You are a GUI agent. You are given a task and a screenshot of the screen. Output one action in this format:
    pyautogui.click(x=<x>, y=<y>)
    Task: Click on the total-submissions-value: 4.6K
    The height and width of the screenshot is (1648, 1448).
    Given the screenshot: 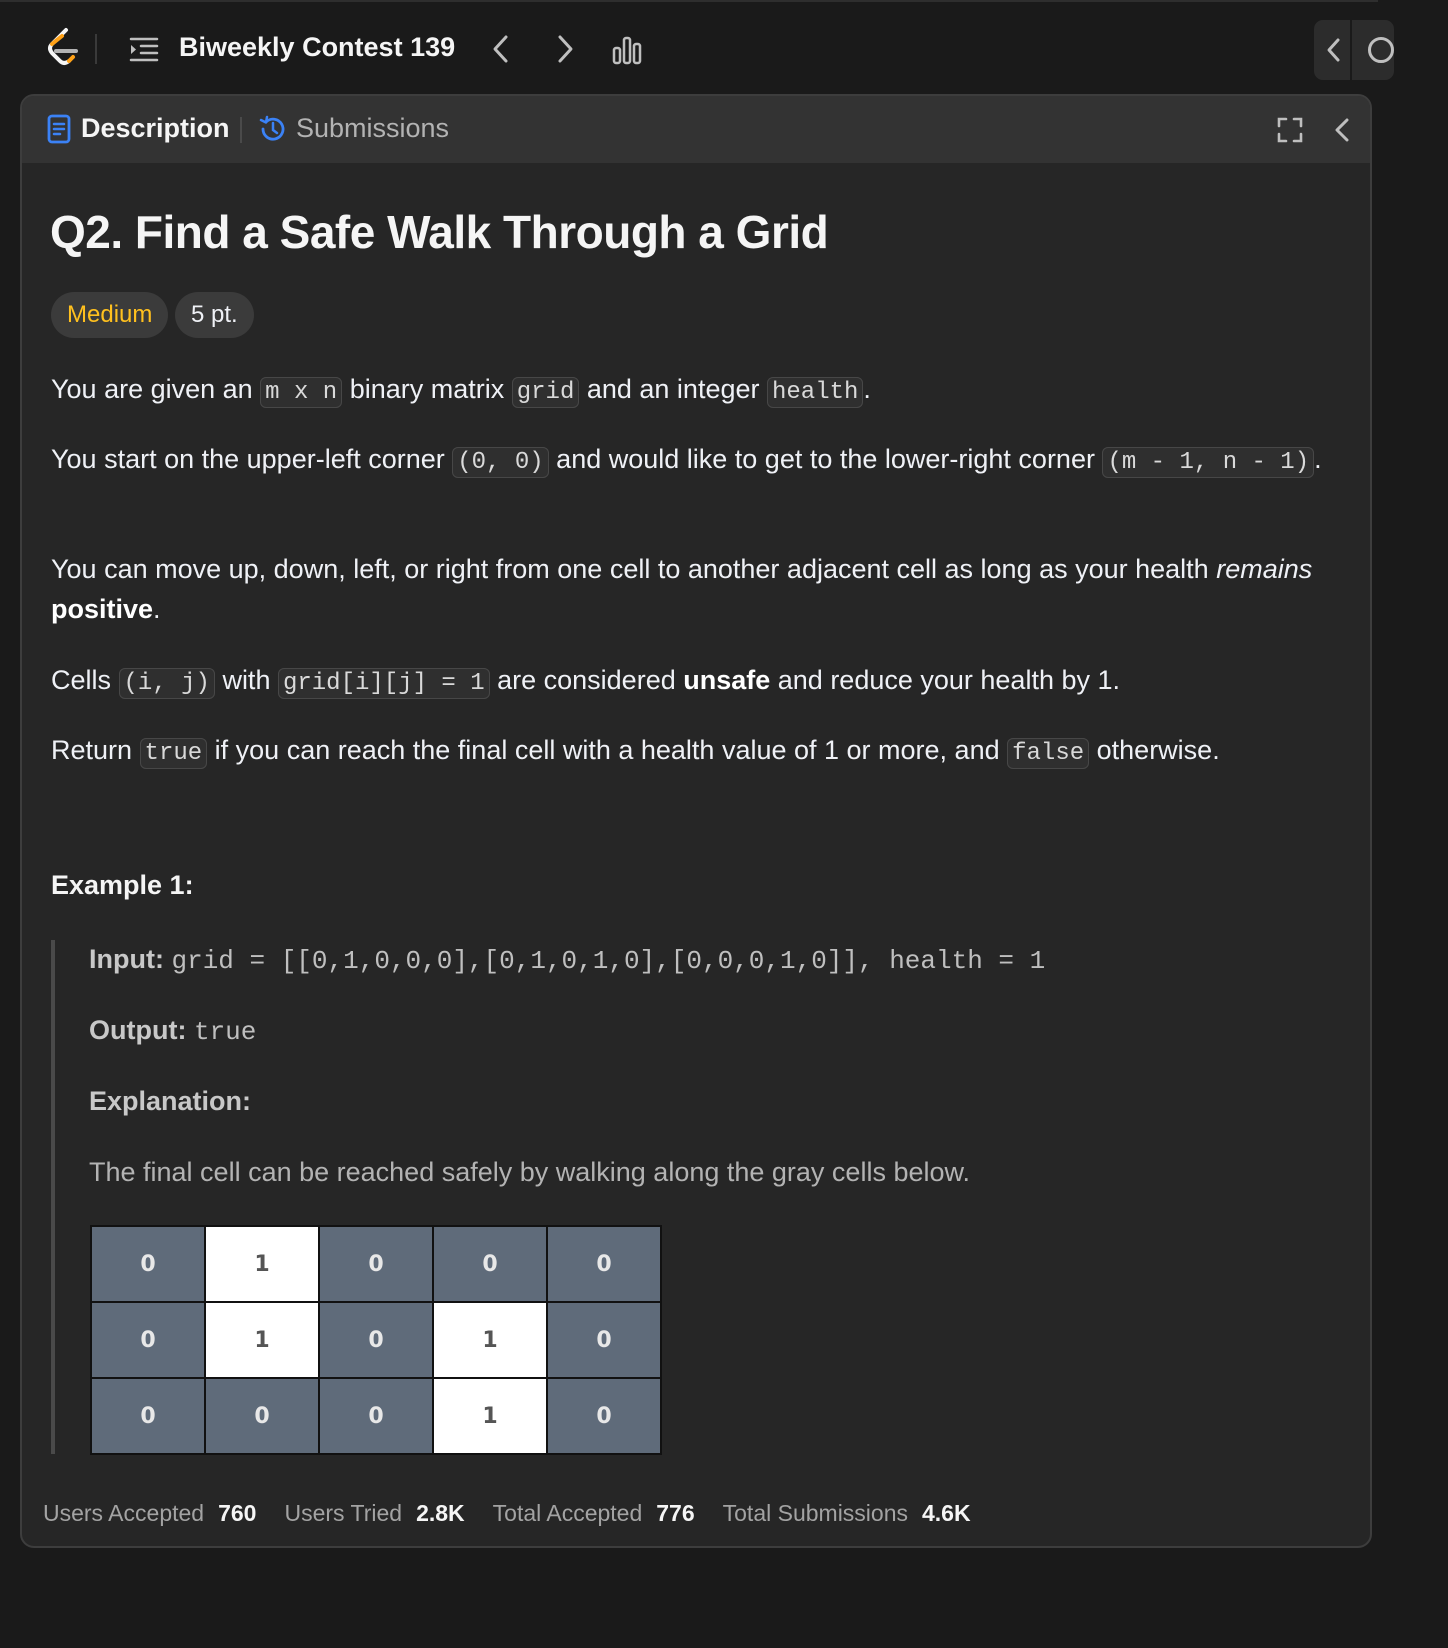 What is the action you would take?
    pyautogui.click(x=946, y=1513)
    